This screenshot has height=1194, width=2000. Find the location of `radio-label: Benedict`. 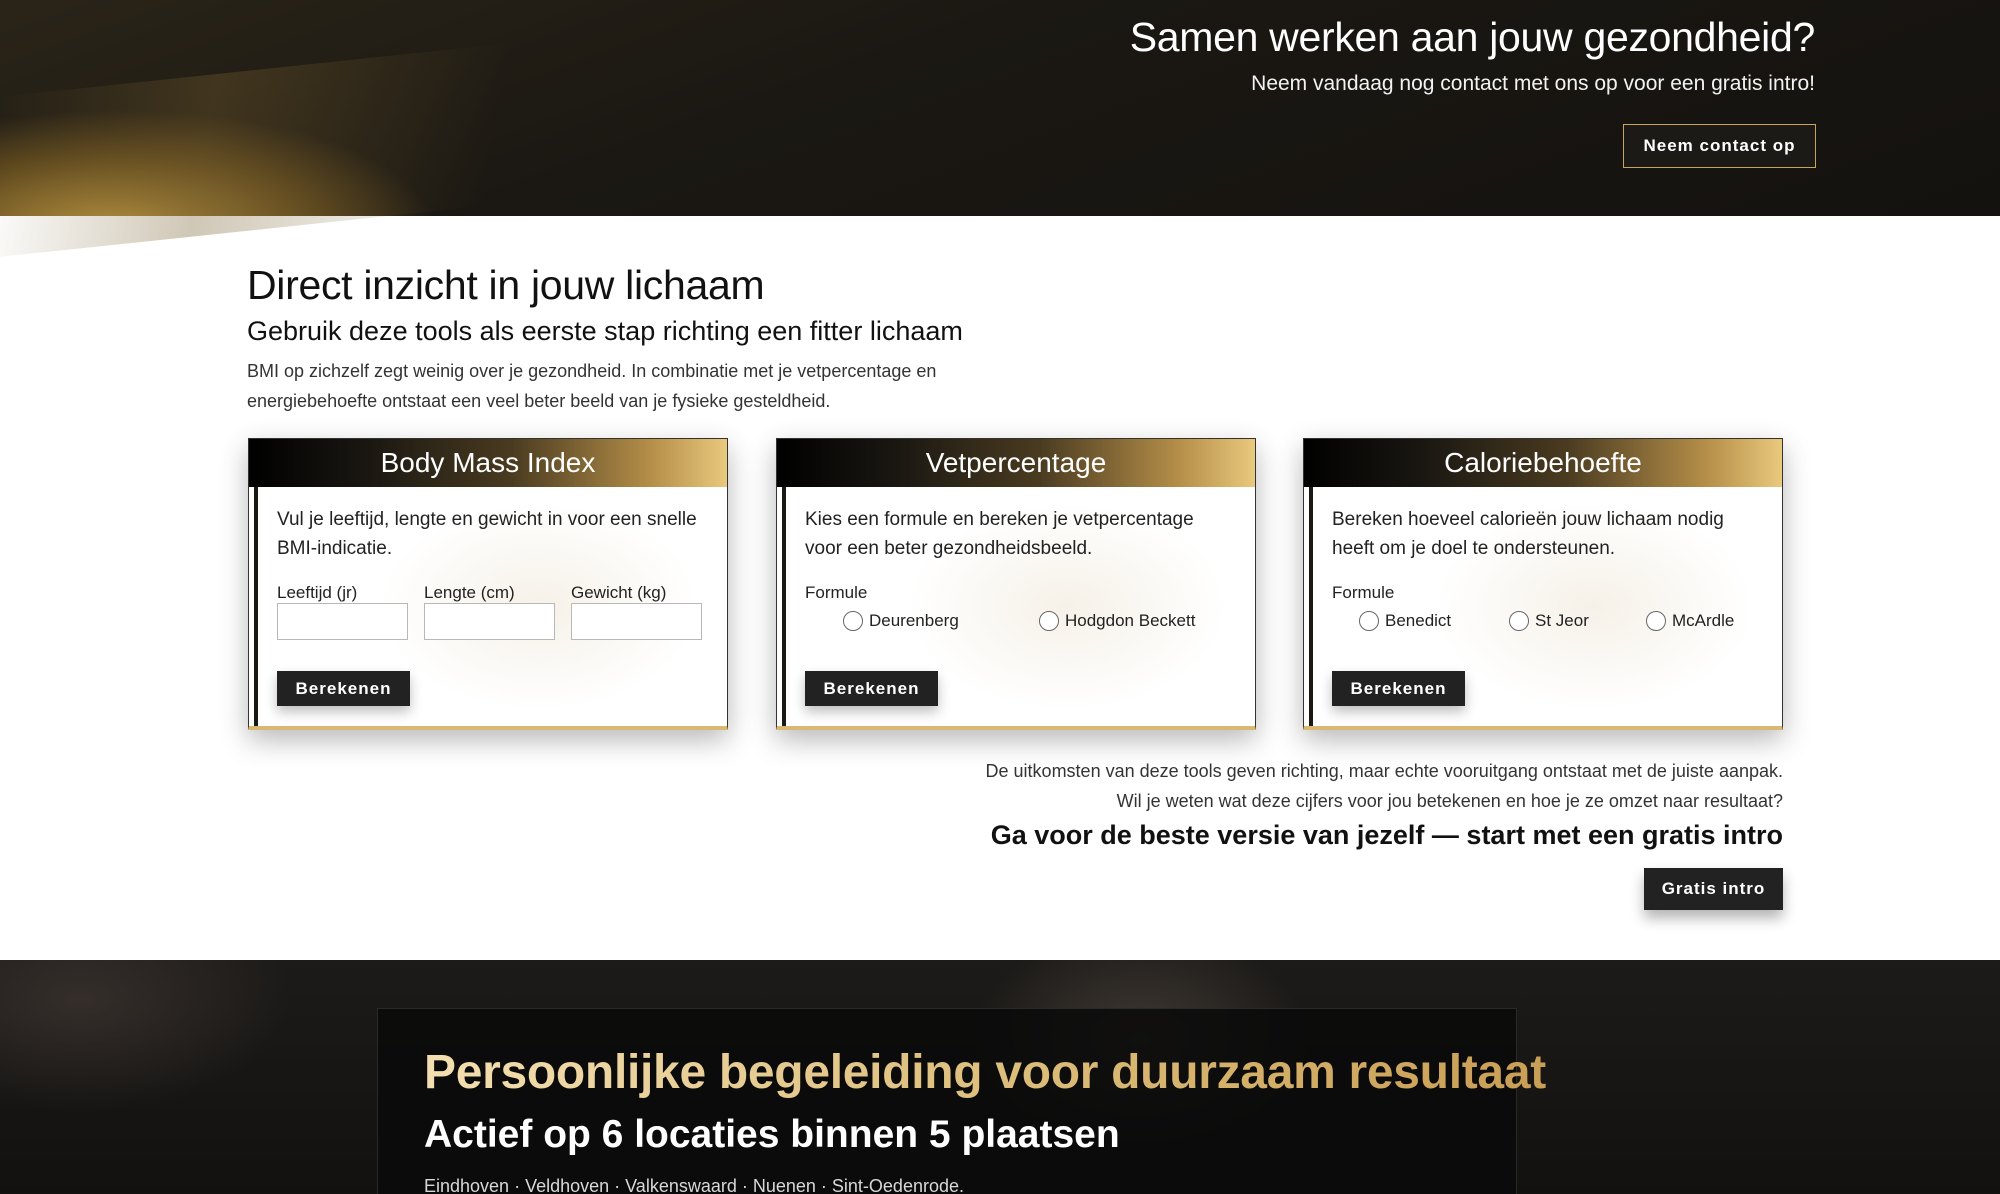

radio-label: Benedict is located at coordinates (1418, 620).